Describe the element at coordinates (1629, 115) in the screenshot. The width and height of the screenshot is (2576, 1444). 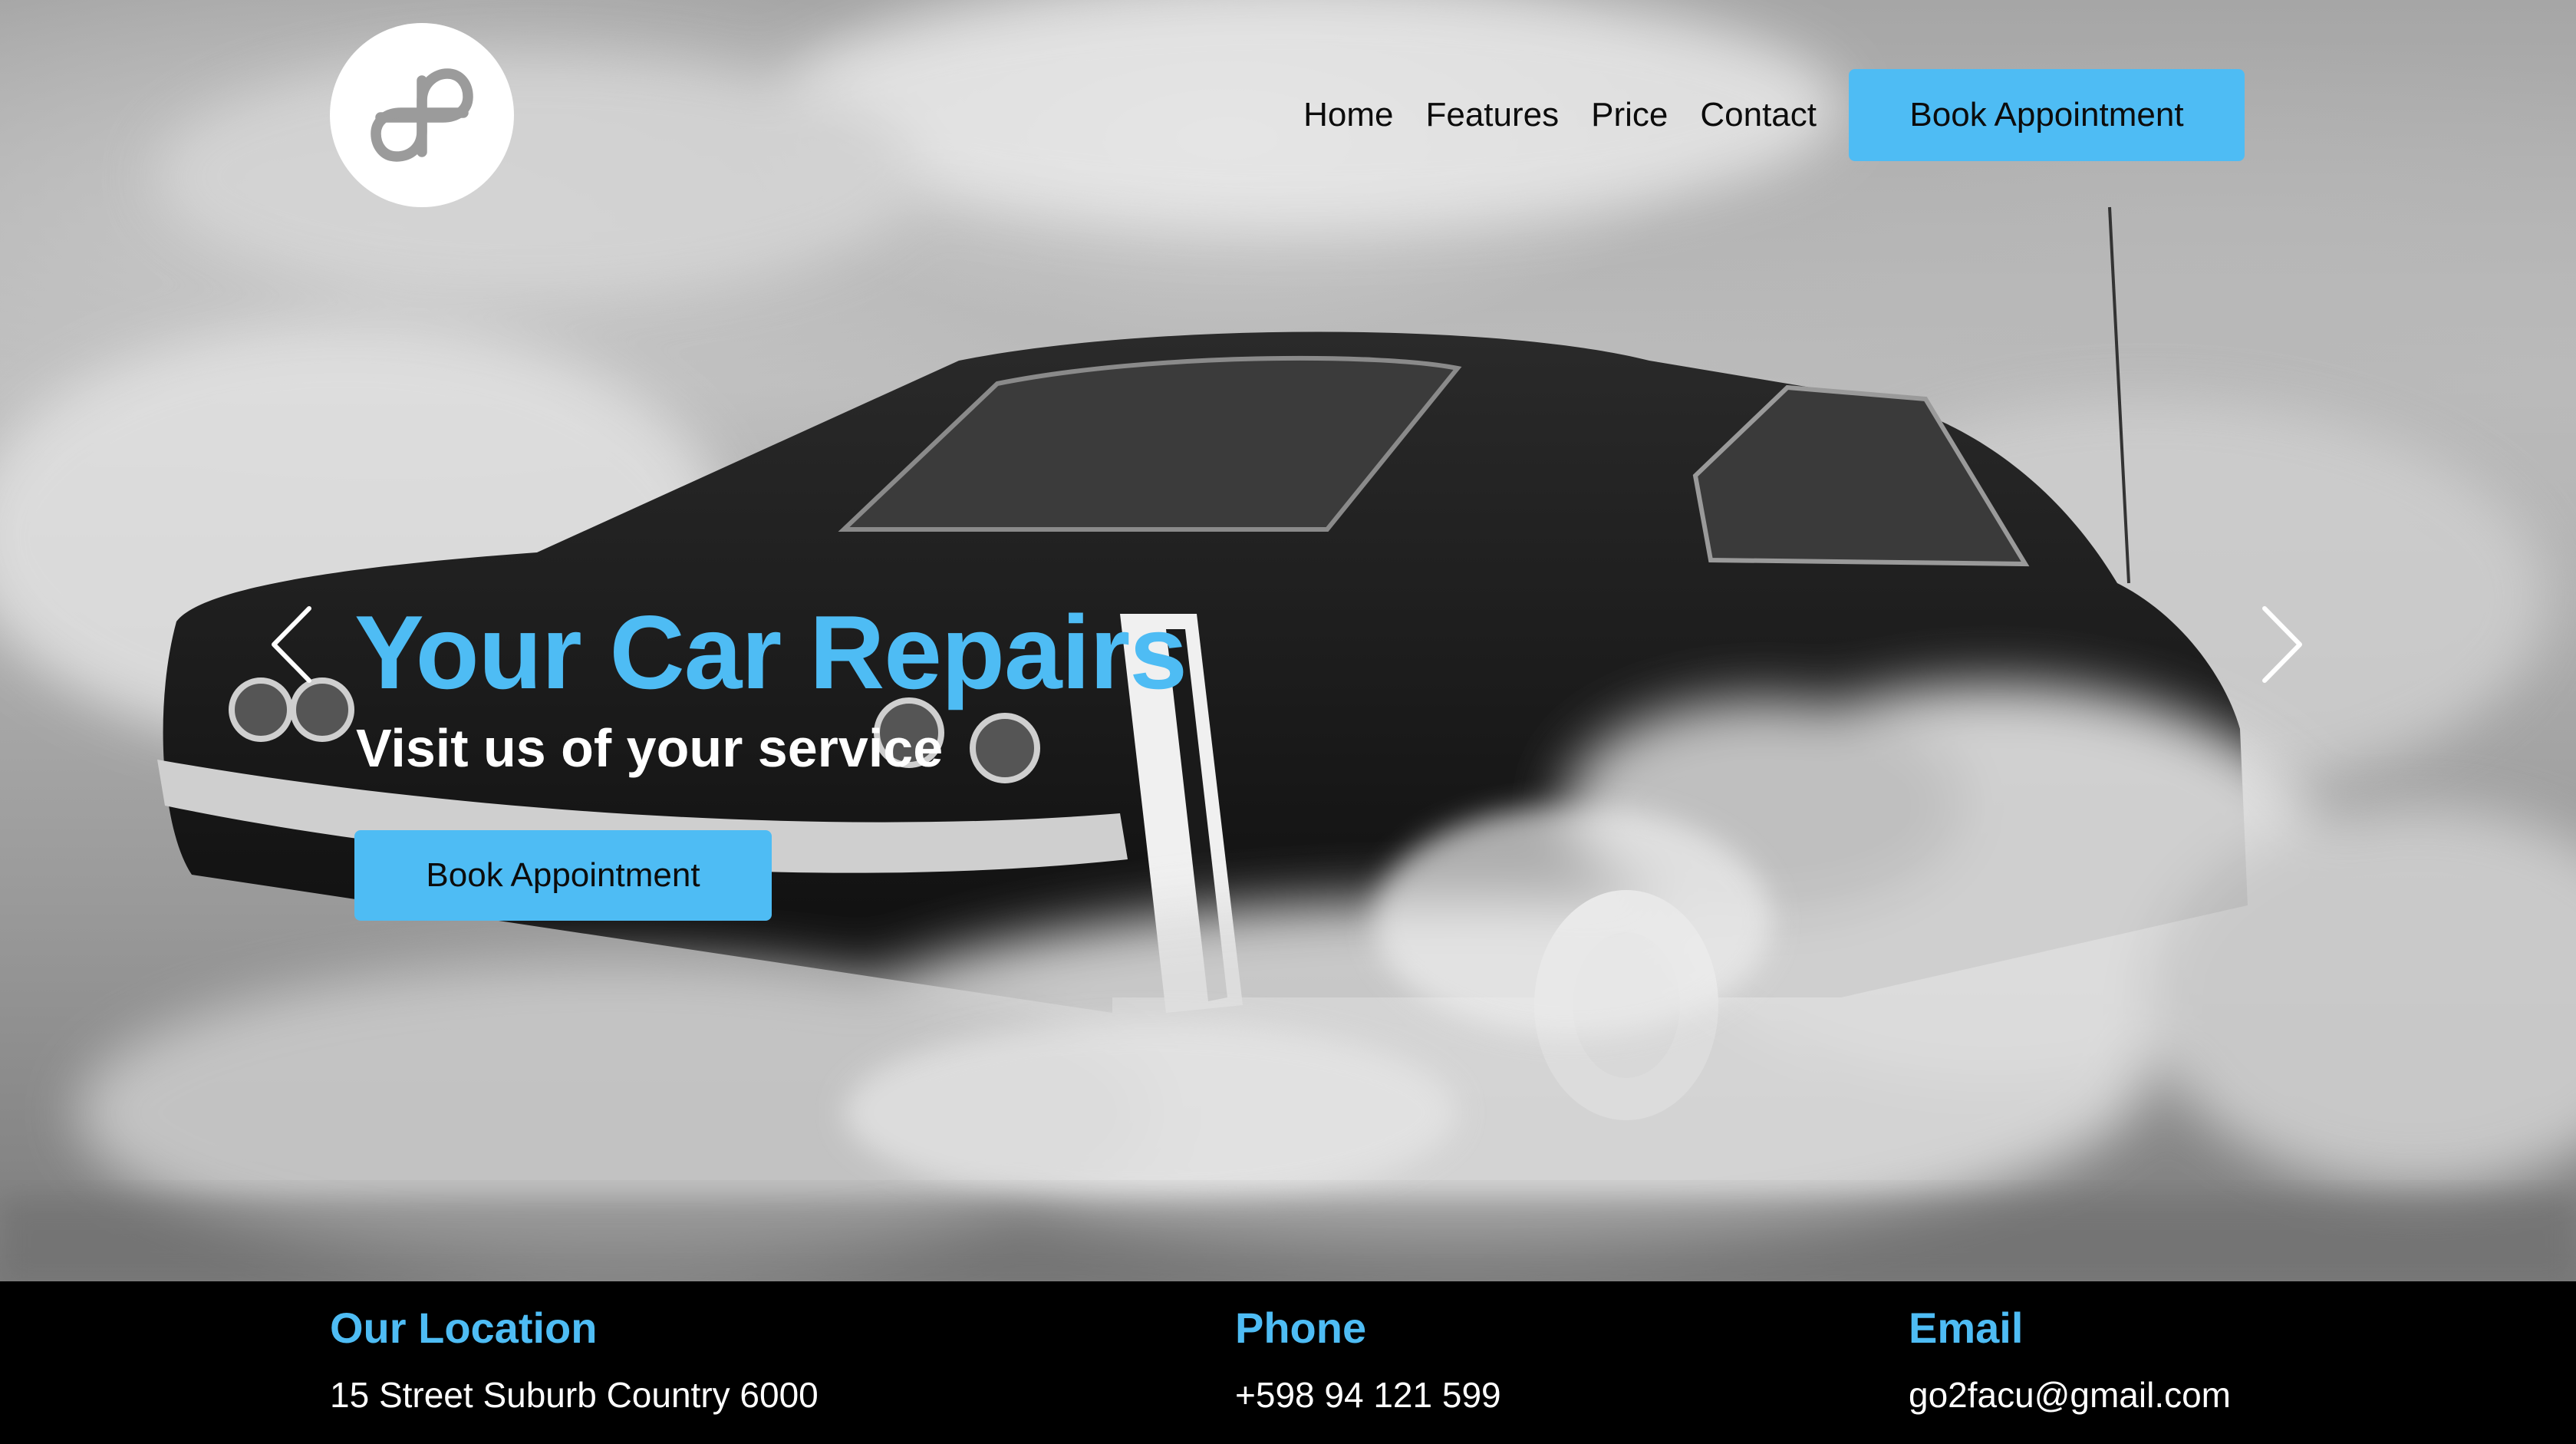
I see `nav-price: Price` at that location.